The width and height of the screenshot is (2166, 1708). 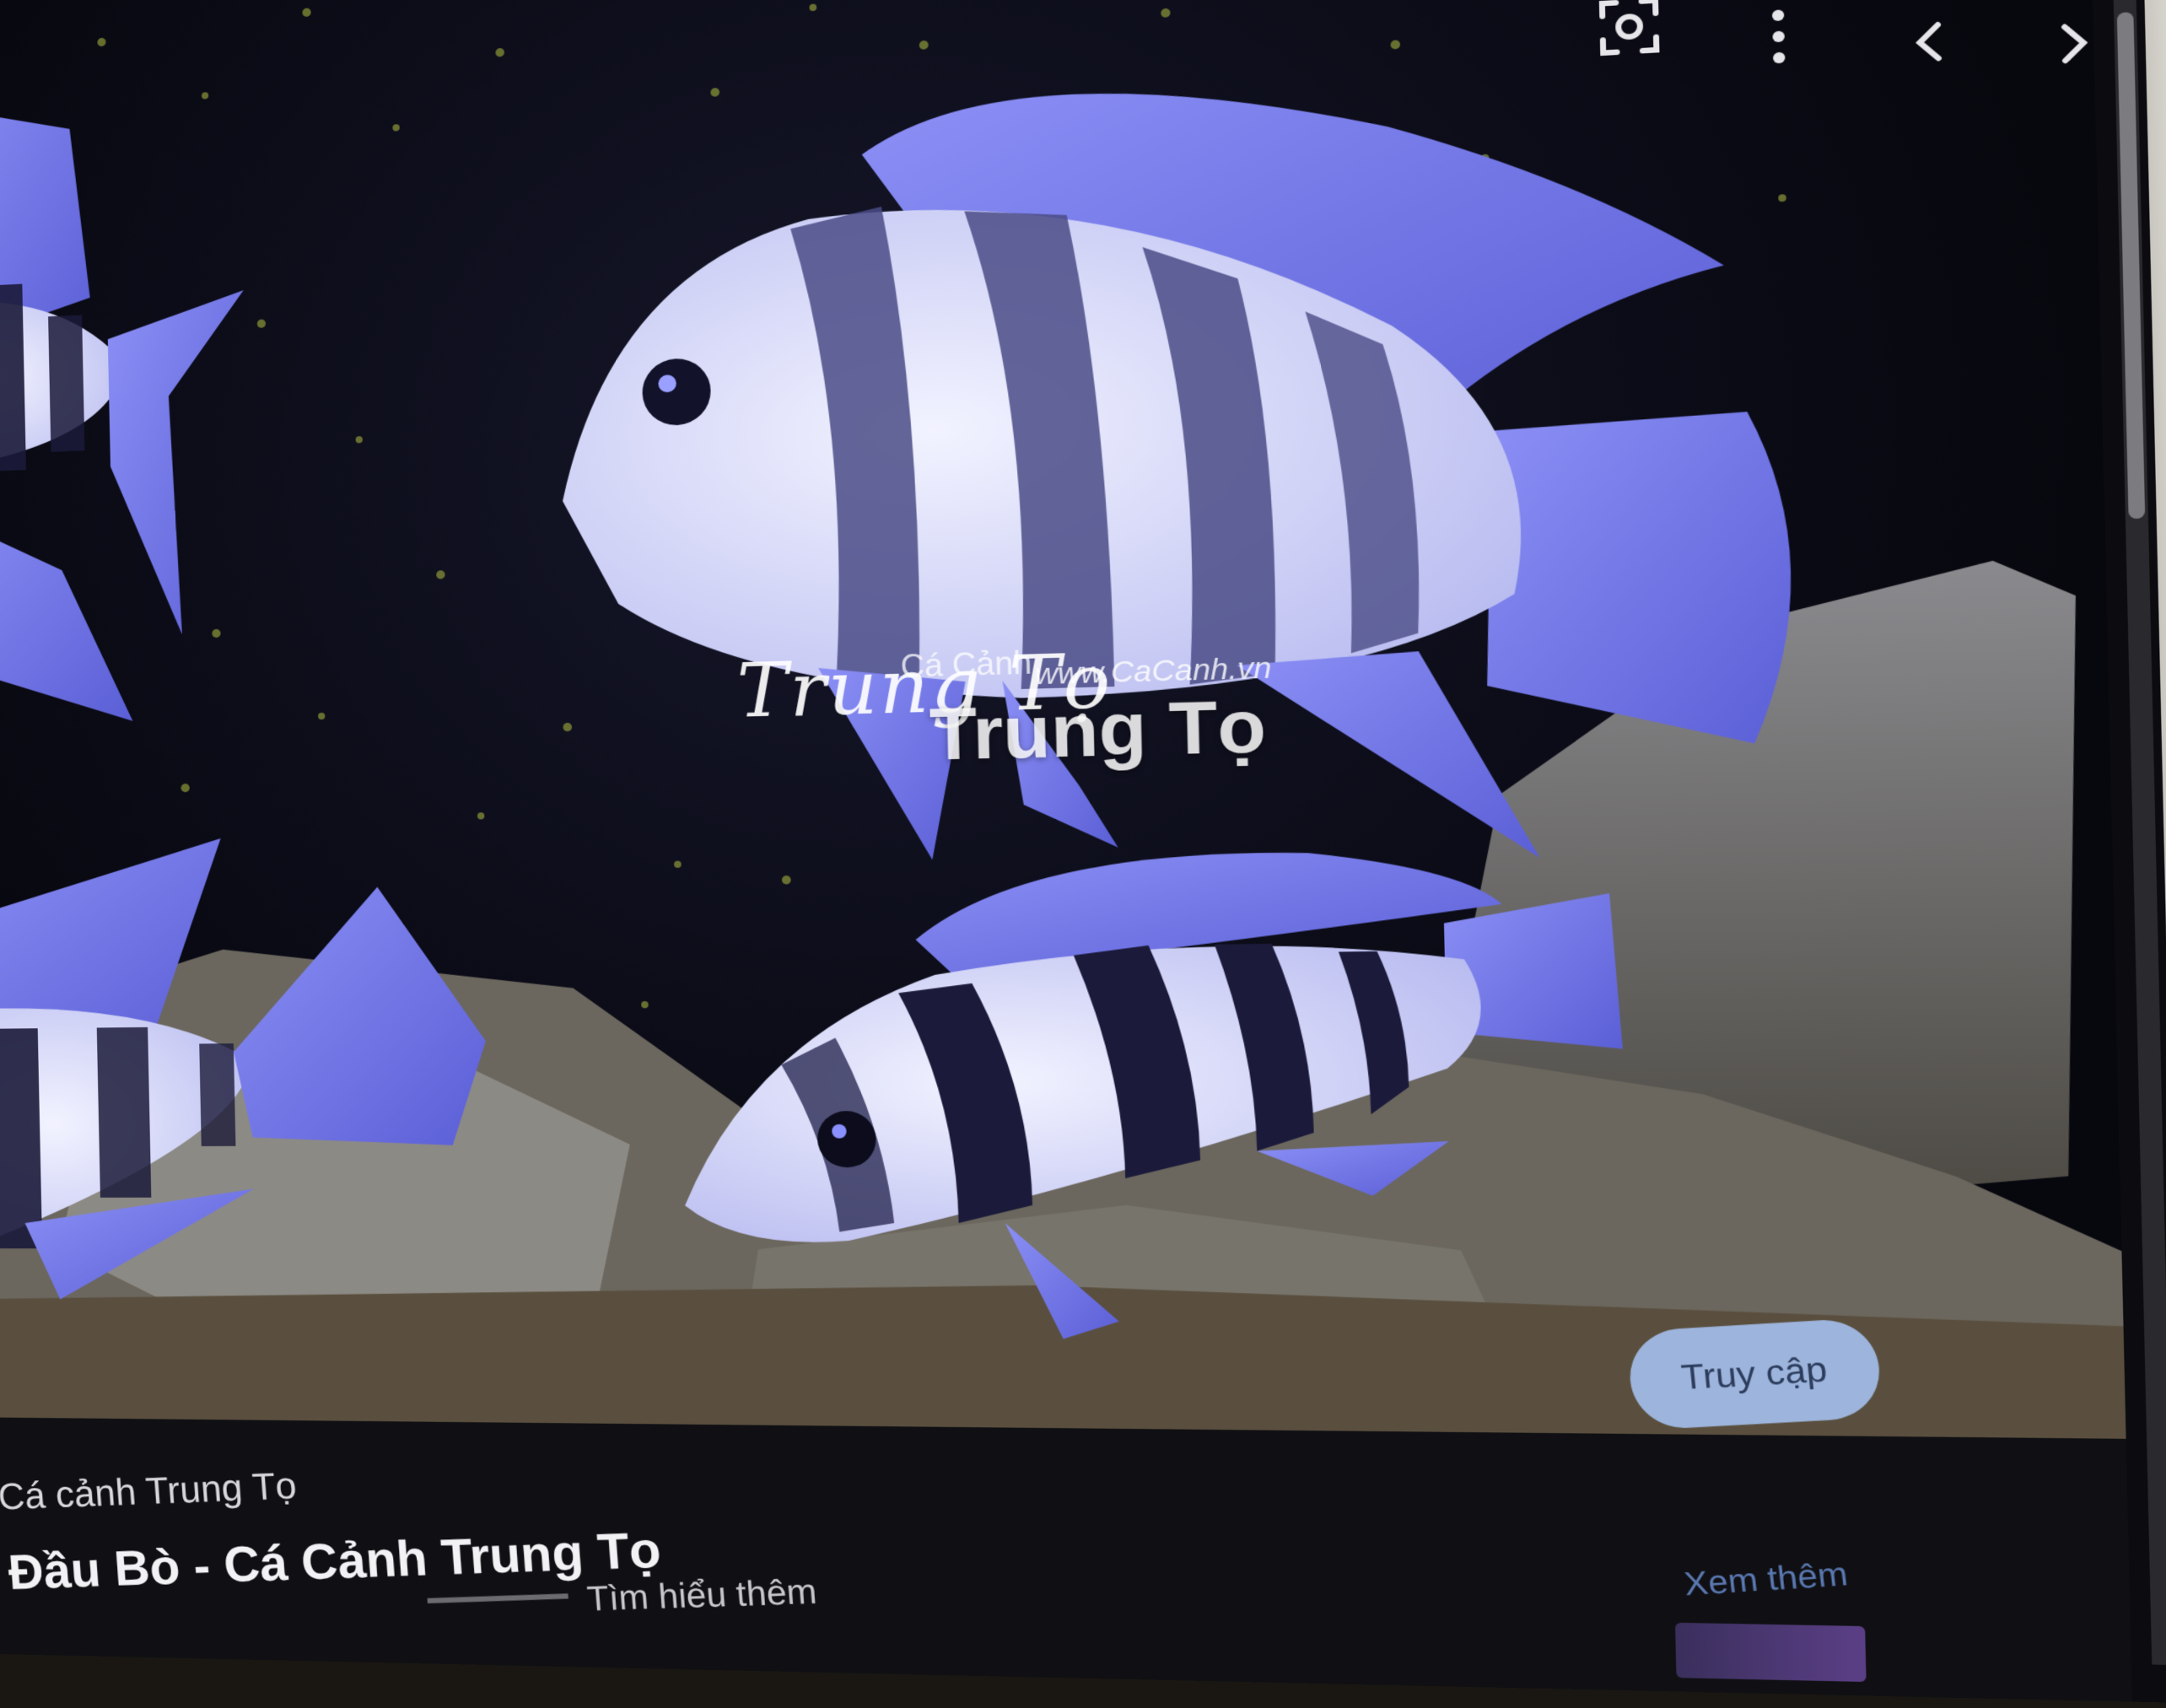 What do you see at coordinates (1771, 1652) in the screenshot?
I see `related-thumbnail` at bounding box center [1771, 1652].